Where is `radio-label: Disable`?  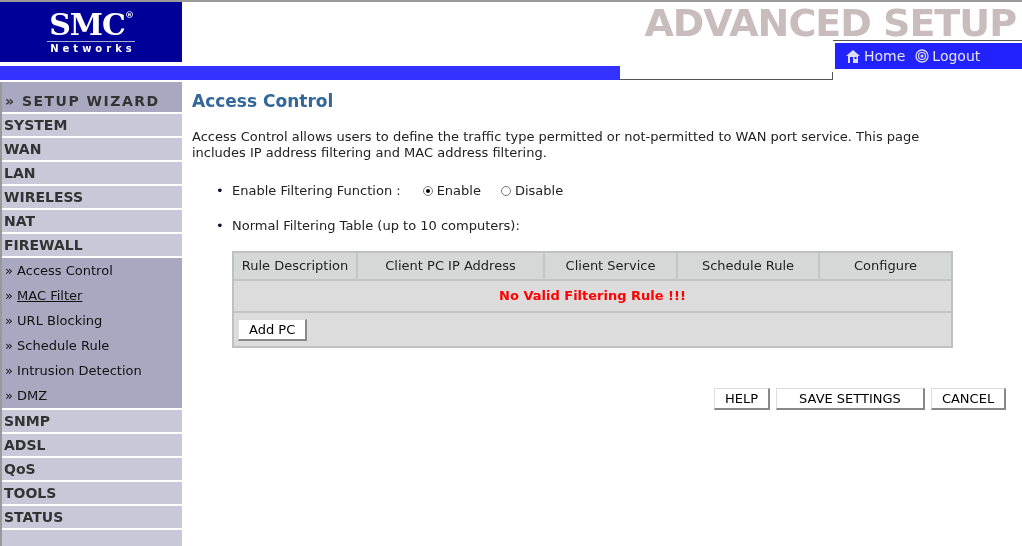
radio-label: Disable is located at coordinates (539, 190).